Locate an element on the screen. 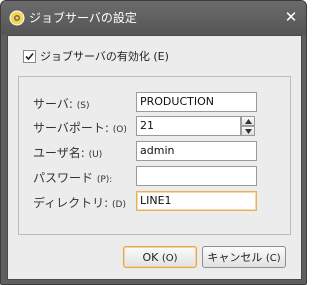  port-row: サーバポート: (O) 21 is located at coordinates (154, 127).